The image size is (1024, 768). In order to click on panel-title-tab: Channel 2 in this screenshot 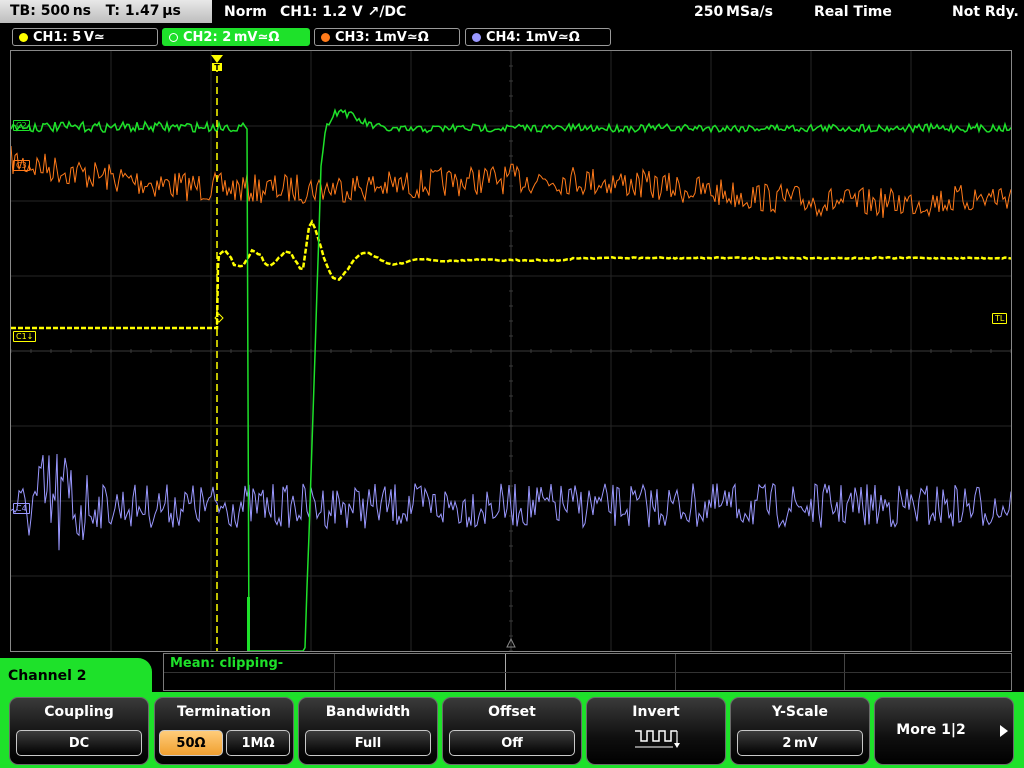, I will do `click(76, 678)`.